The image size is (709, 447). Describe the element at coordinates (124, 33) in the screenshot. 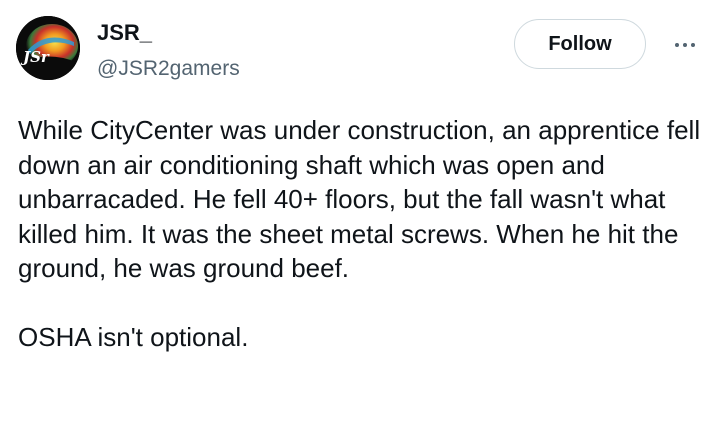

I see `author-display-name: JSR_` at that location.